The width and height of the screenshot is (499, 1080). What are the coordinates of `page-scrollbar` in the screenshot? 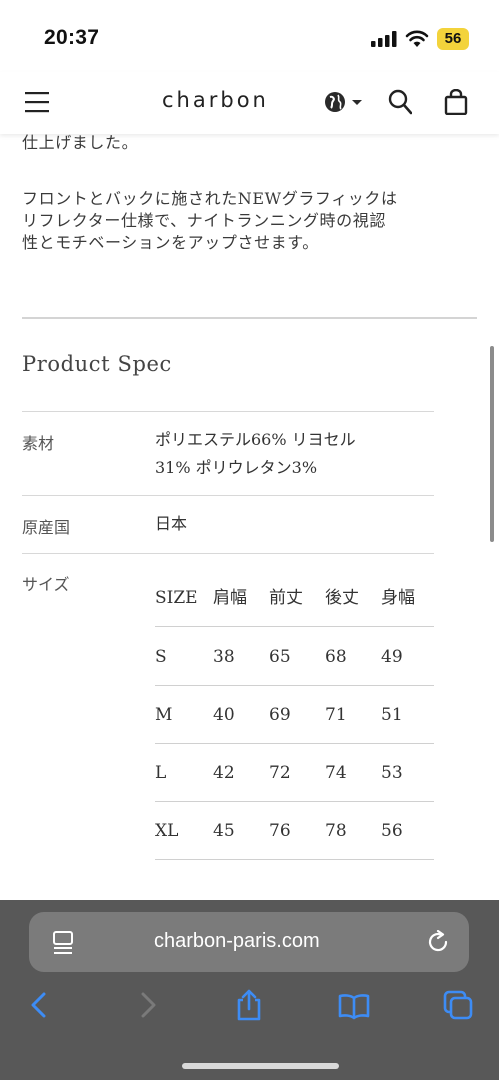 It's located at (492, 444).